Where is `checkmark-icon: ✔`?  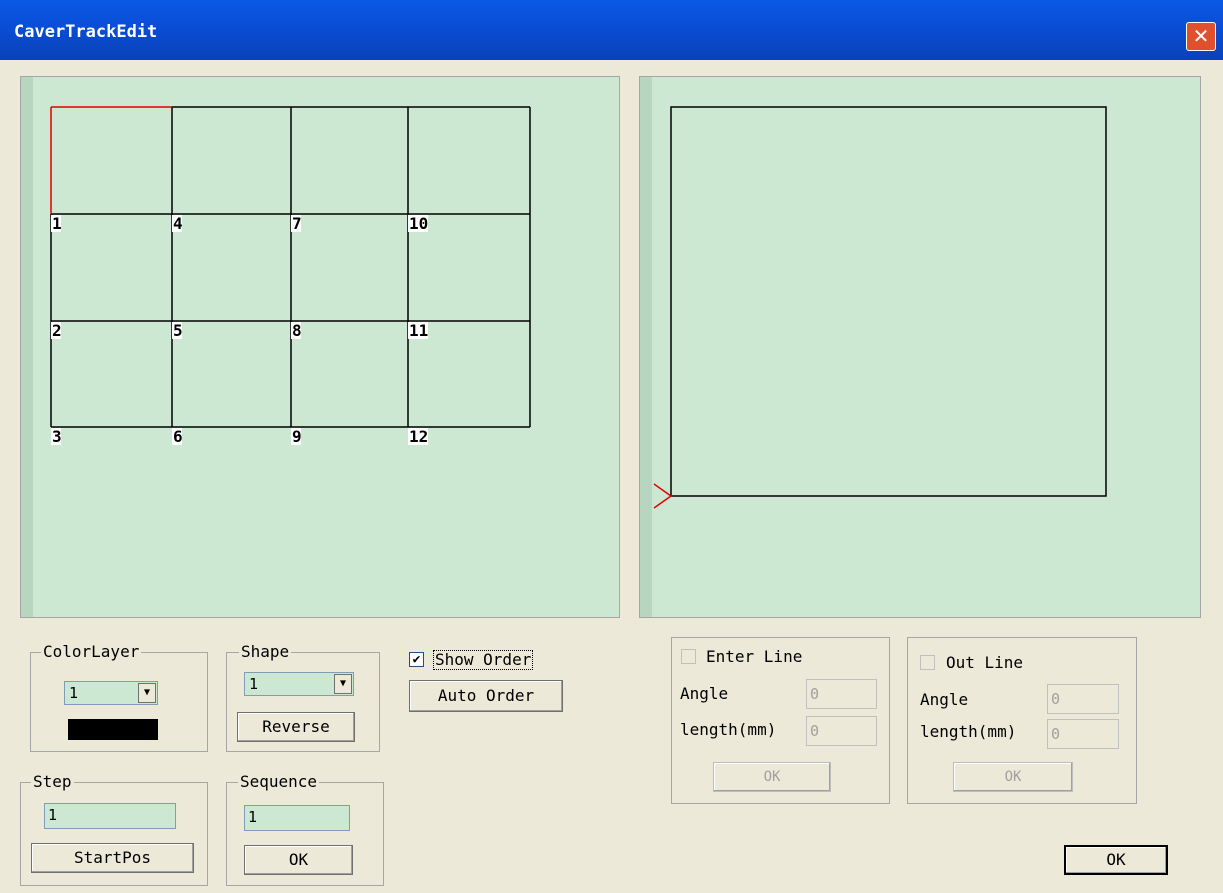 checkmark-icon: ✔ is located at coordinates (416, 659).